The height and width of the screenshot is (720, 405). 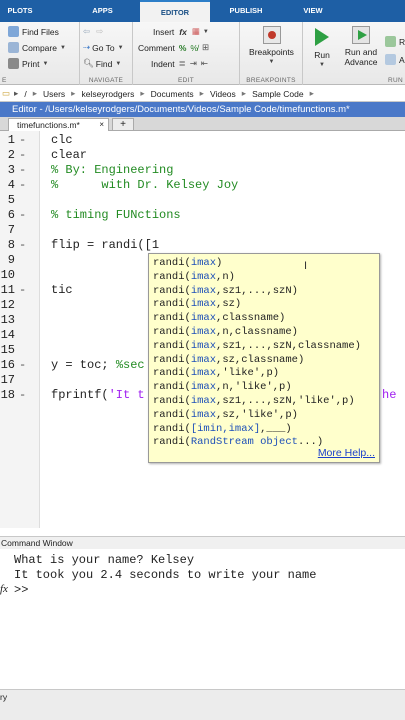 What do you see at coordinates (202, 200) in the screenshot?
I see `code-line: 5` at bounding box center [202, 200].